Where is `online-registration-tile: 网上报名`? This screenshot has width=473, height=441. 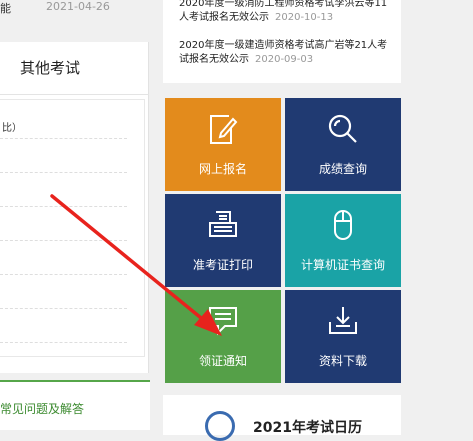
online-registration-tile: 网上报名 is located at coordinates (223, 144).